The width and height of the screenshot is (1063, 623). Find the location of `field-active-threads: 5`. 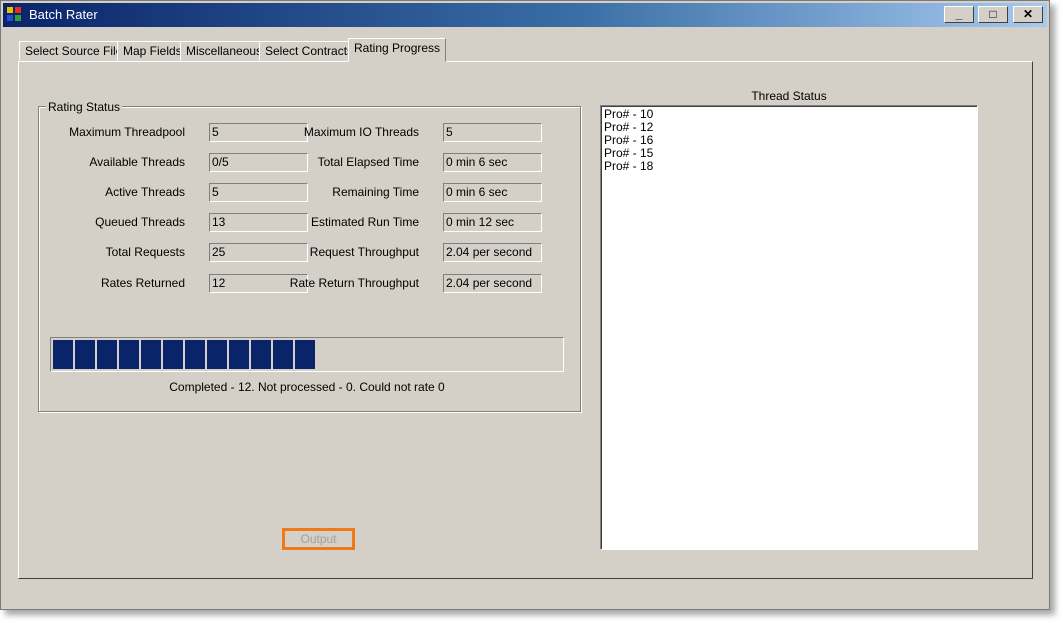

field-active-threads: 5 is located at coordinates (258, 192).